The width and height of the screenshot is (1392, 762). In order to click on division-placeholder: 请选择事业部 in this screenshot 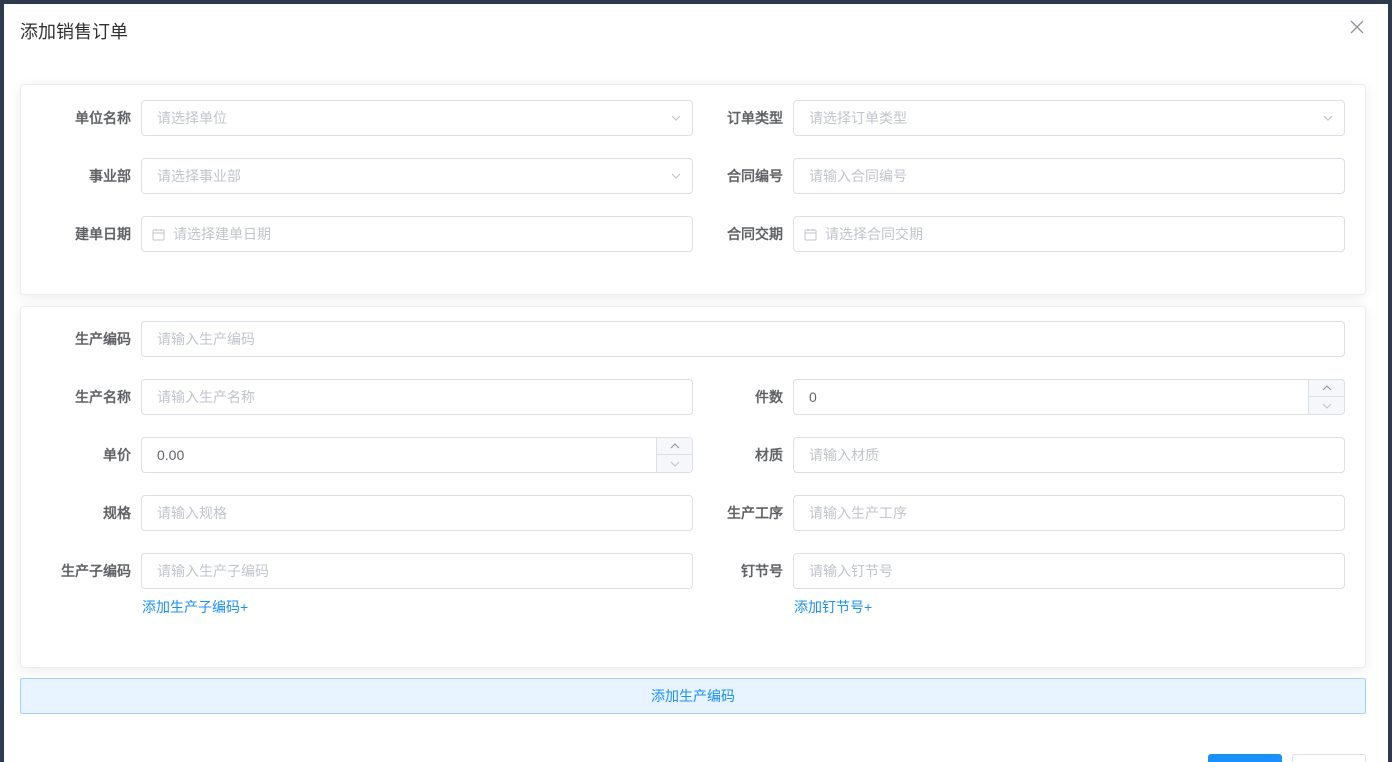, I will do `click(199, 176)`.